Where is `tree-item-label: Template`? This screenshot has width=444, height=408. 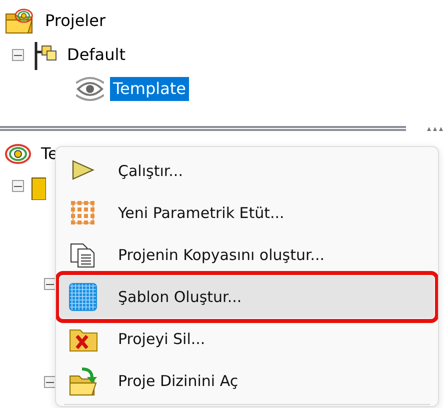 tree-item-label: Template is located at coordinates (150, 89).